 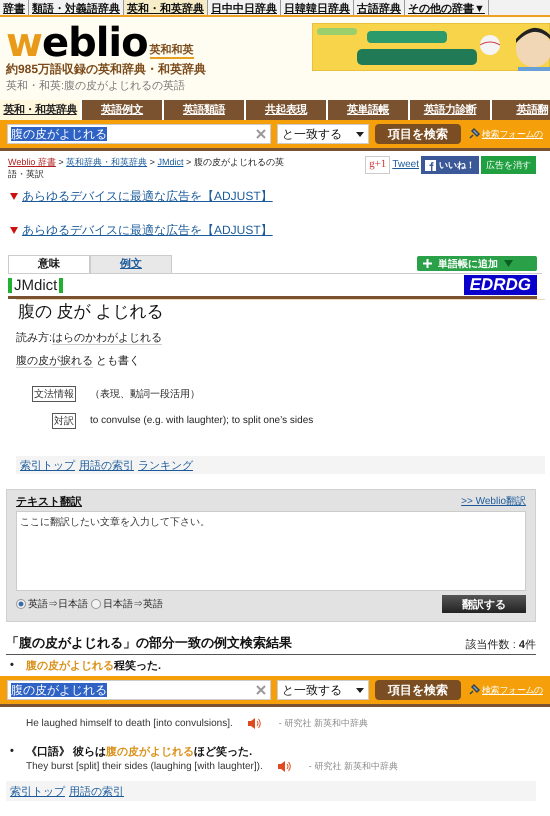 I want to click on field-label: 対訳, so click(x=64, y=420).